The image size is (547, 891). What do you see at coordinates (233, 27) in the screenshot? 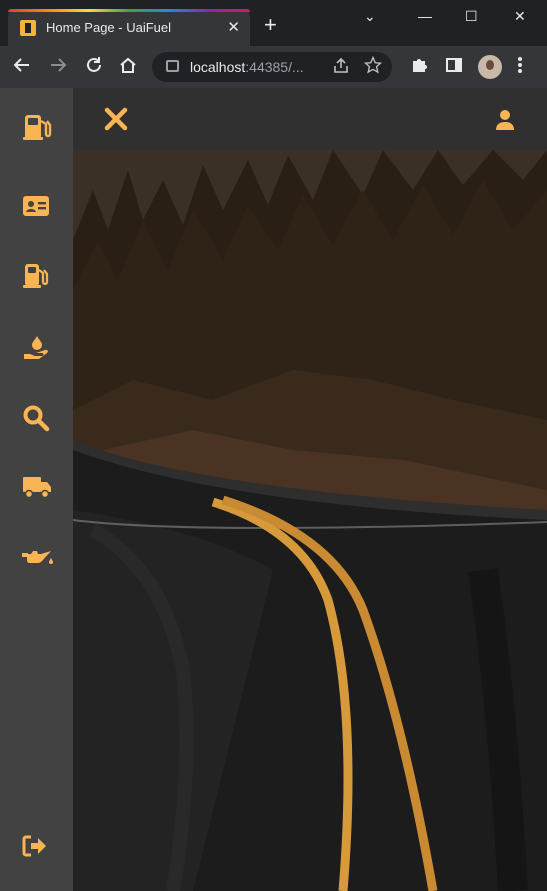
I see `tab-close-button: ✕` at bounding box center [233, 27].